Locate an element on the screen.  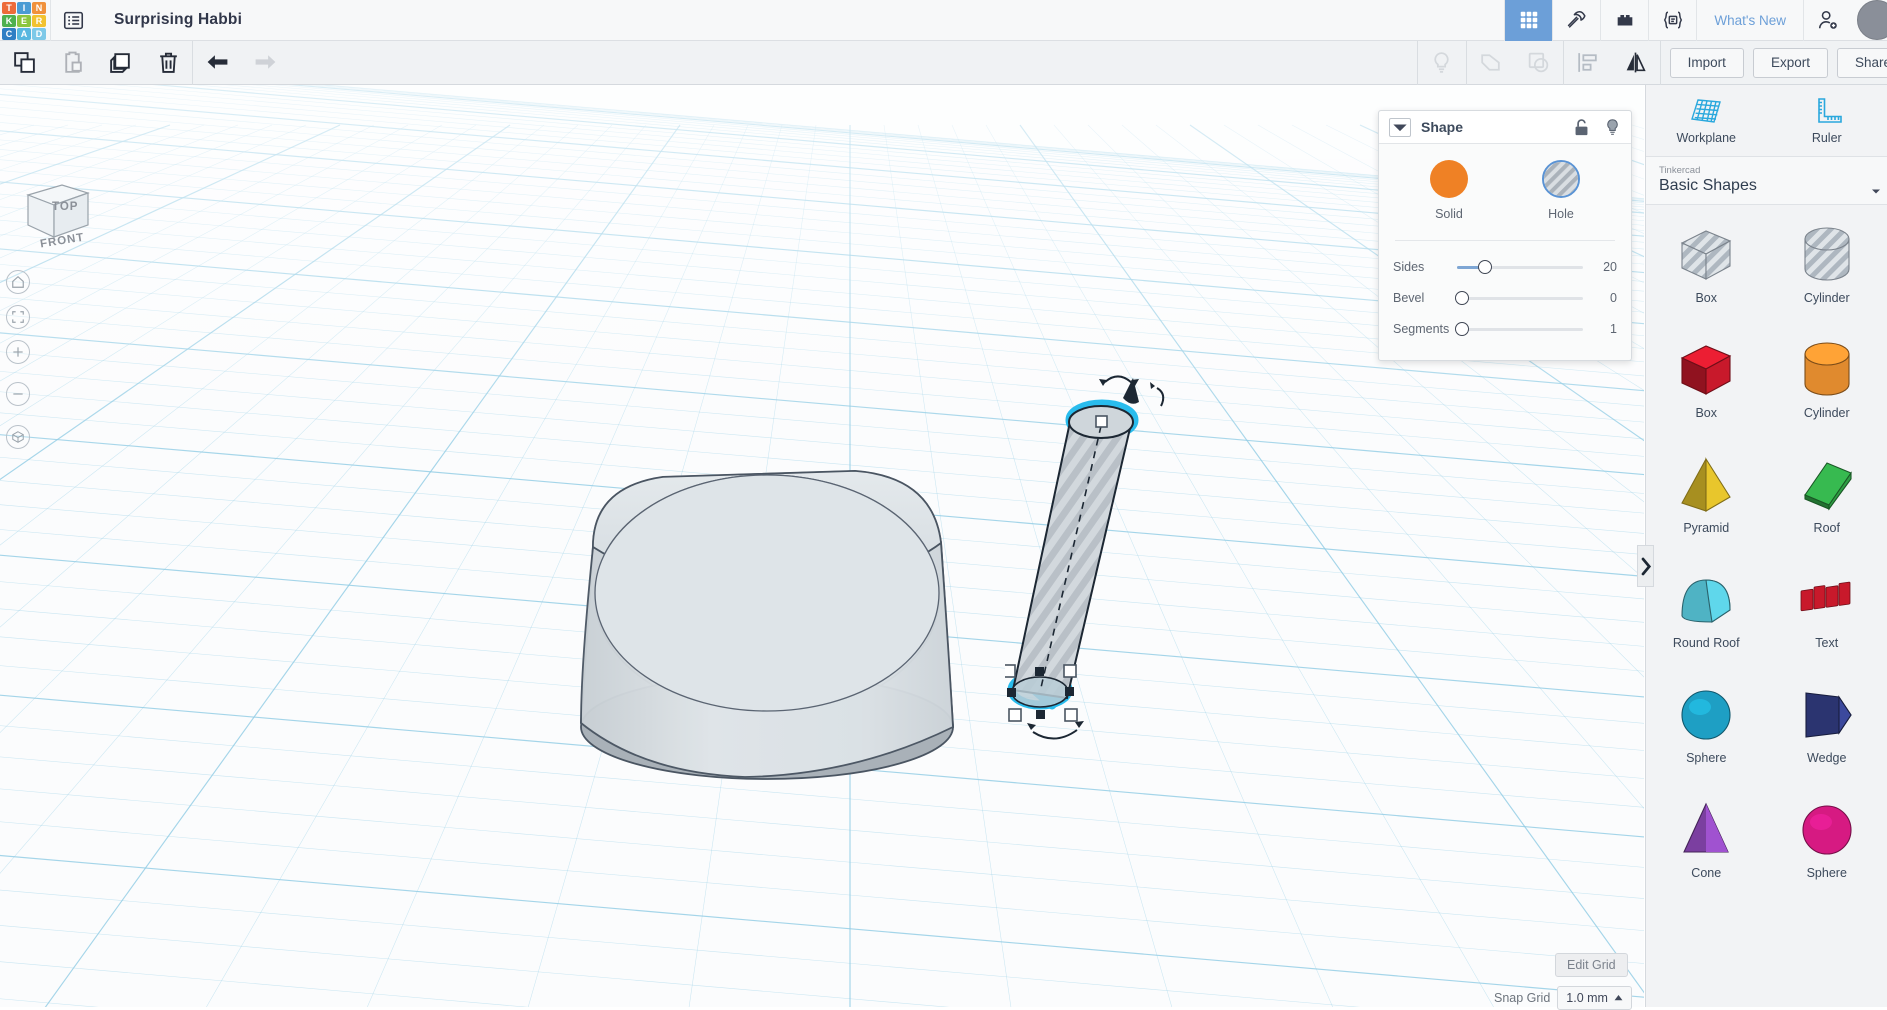
shape-item-cylinder: Cylinder is located at coordinates (1827, 377).